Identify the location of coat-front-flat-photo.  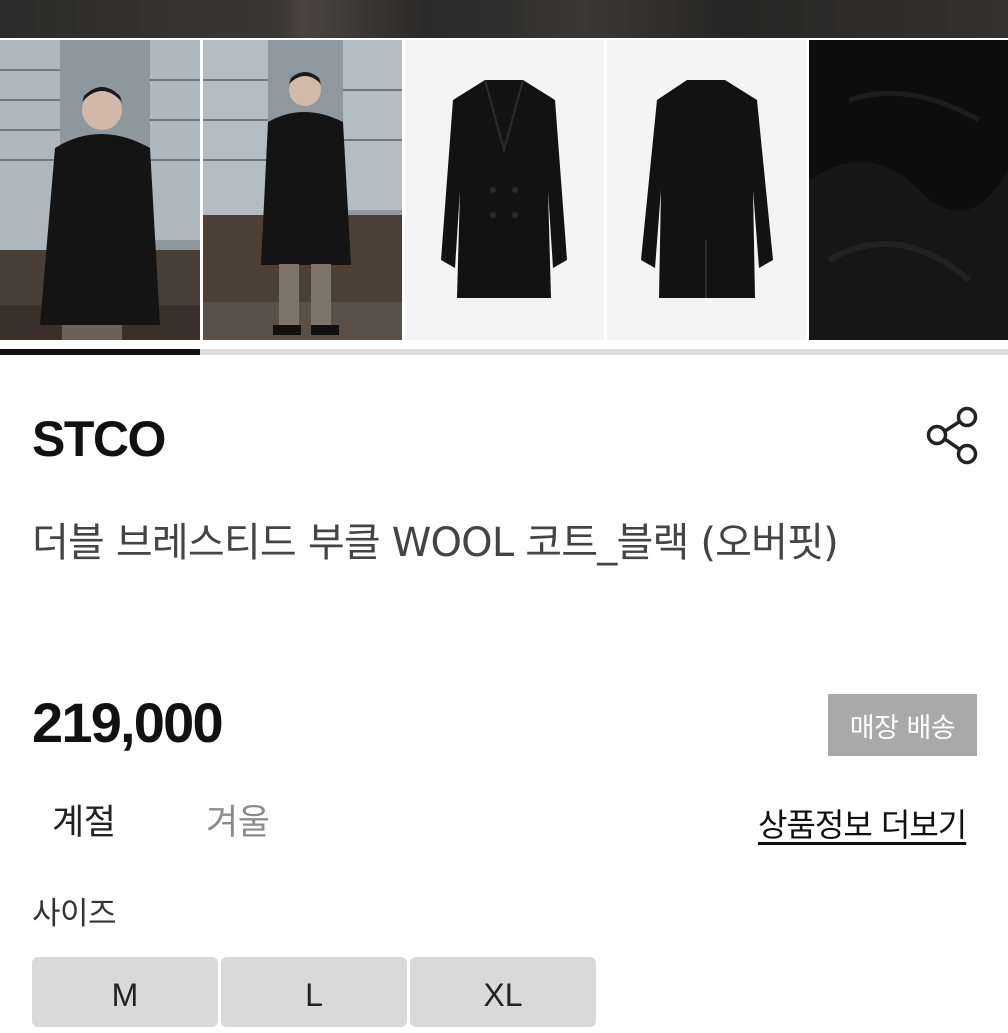
(504, 190).